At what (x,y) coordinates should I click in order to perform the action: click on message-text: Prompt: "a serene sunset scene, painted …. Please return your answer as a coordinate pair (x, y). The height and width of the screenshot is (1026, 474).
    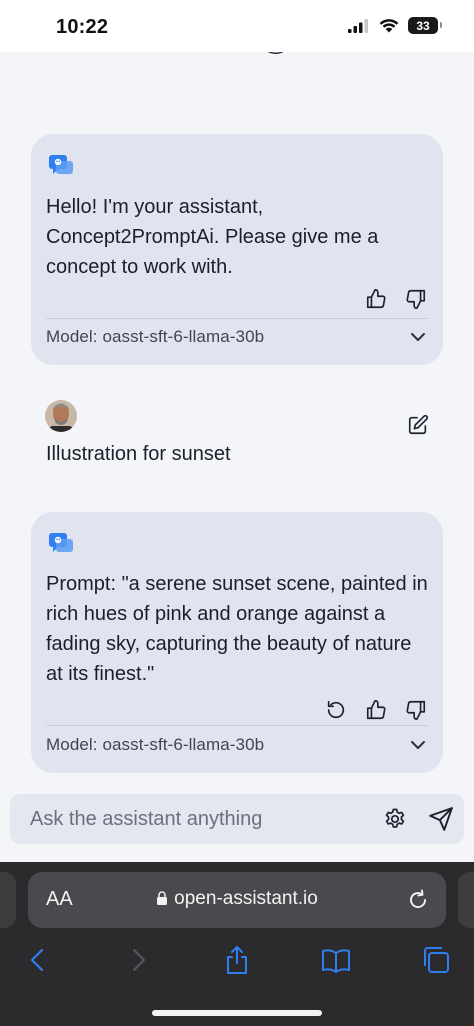
    Looking at the image, I should click on (237, 629).